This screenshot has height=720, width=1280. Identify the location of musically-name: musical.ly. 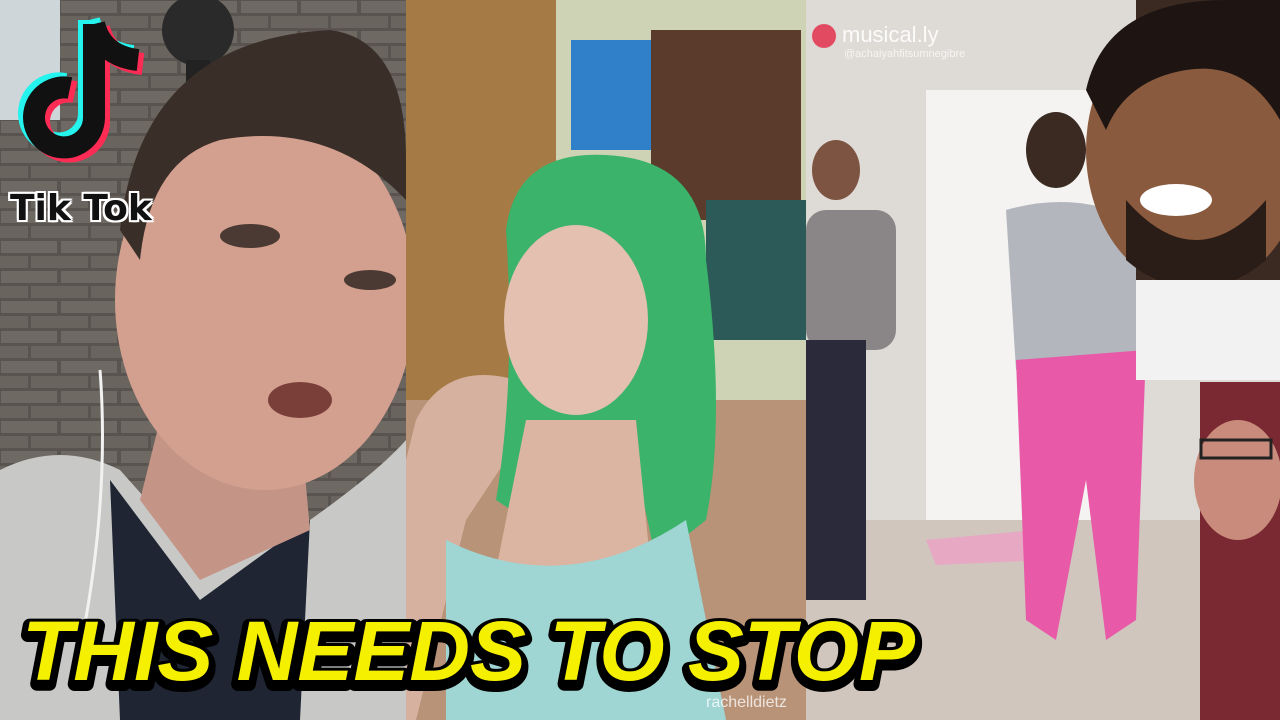
(890, 34).